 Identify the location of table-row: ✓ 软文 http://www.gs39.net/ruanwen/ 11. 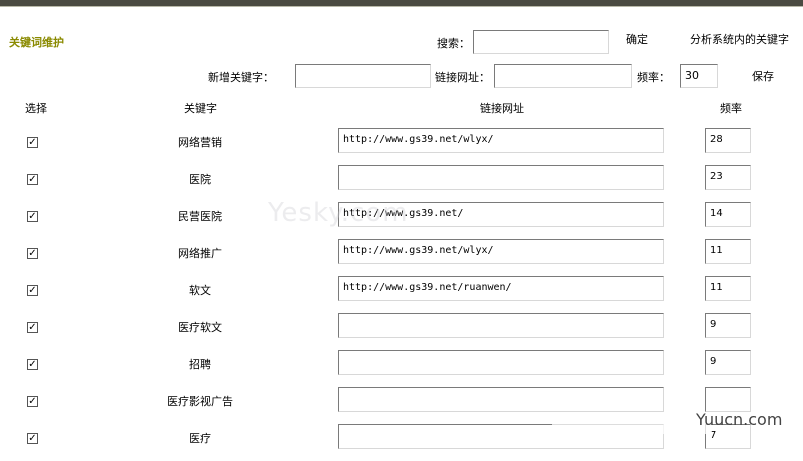
(401, 294).